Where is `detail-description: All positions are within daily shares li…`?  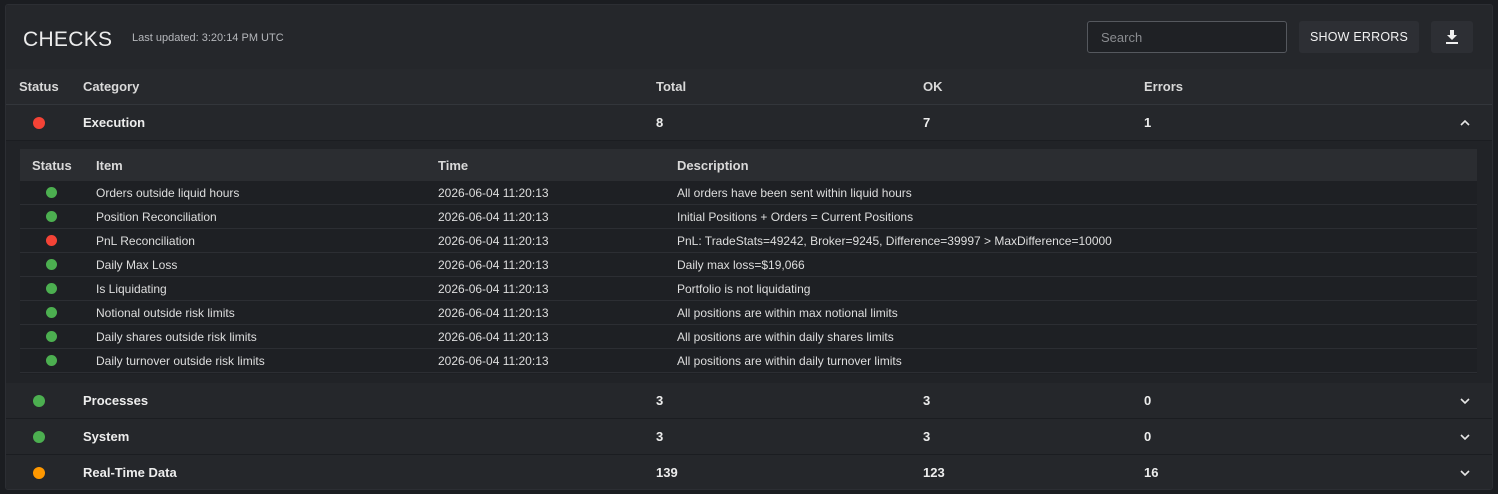
detail-description: All positions are within daily shares li… is located at coordinates (785, 336).